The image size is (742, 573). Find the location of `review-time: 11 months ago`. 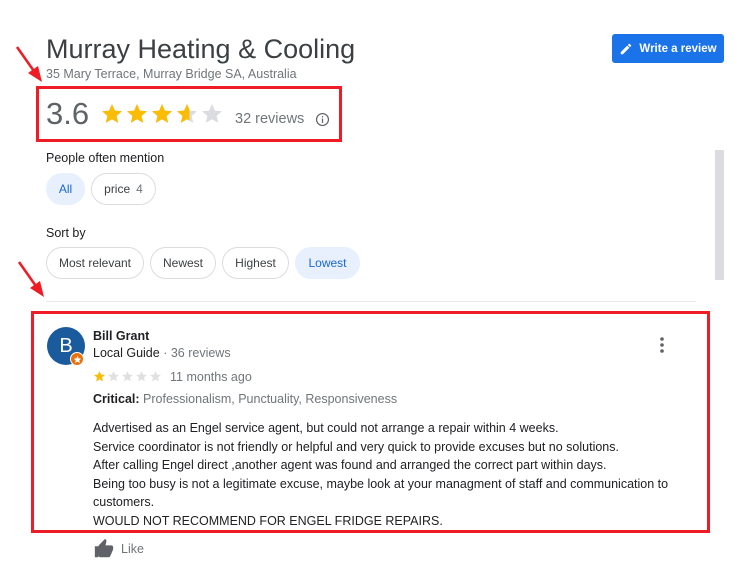

review-time: 11 months ago is located at coordinates (211, 377).